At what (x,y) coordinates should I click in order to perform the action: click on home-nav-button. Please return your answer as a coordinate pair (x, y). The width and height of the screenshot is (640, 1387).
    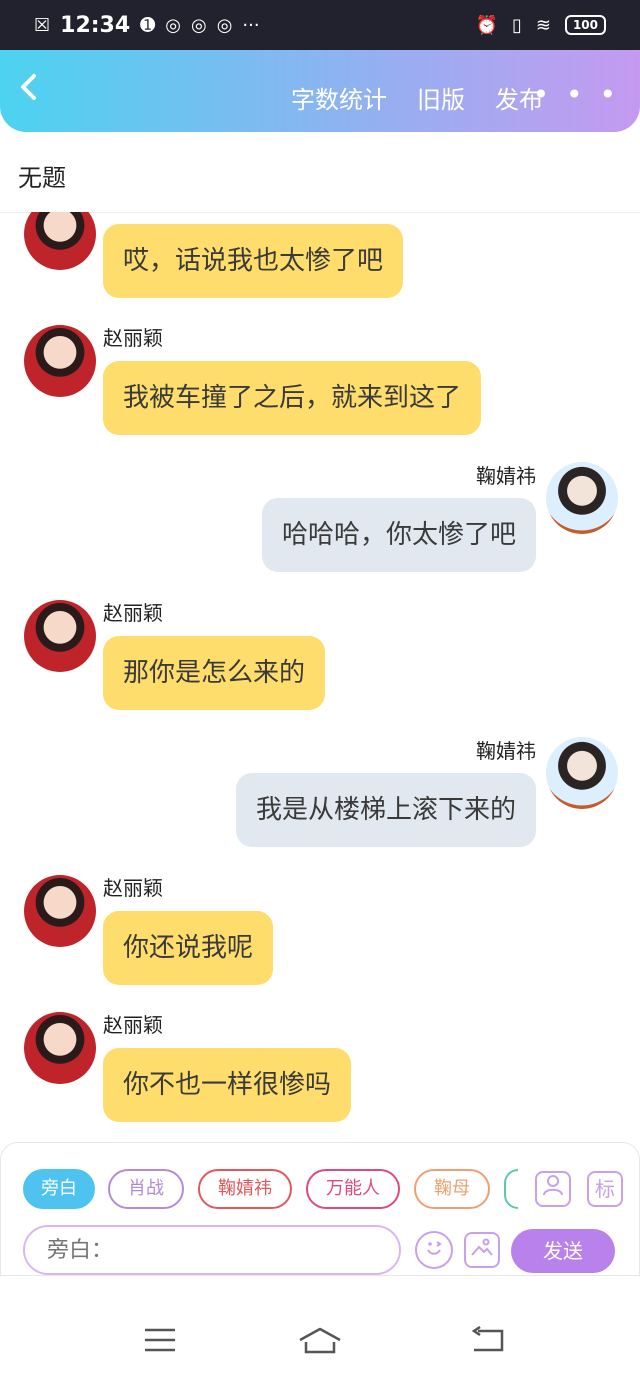
    Looking at the image, I should click on (321, 1341).